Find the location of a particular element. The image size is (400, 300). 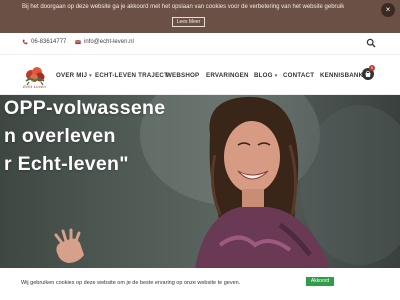

nav-label: ECHT-LEVEN TRAJECT is located at coordinates (132, 75).